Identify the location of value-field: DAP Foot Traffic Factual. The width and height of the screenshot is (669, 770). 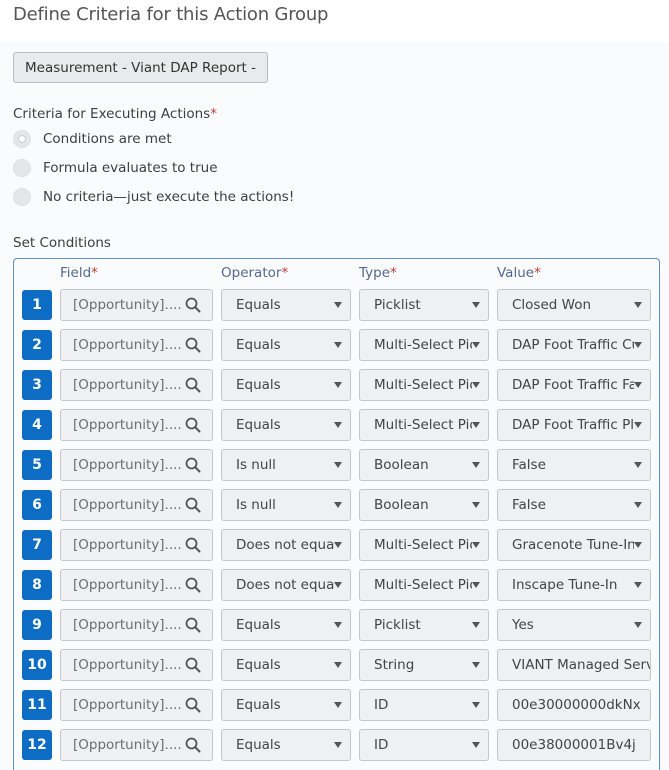
(574, 385).